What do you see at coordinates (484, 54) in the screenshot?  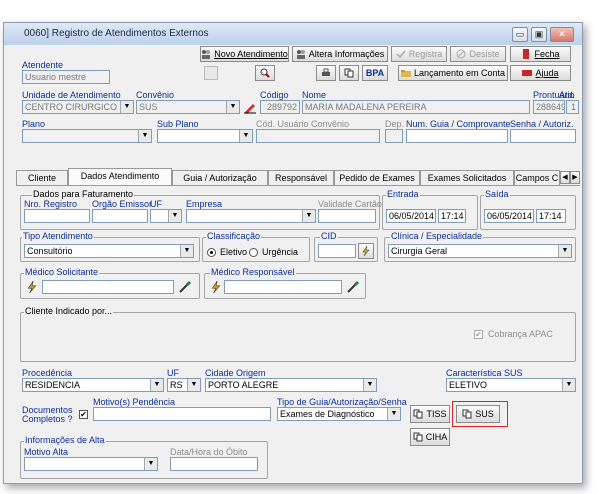 I see `desiste-label: Desiste` at bounding box center [484, 54].